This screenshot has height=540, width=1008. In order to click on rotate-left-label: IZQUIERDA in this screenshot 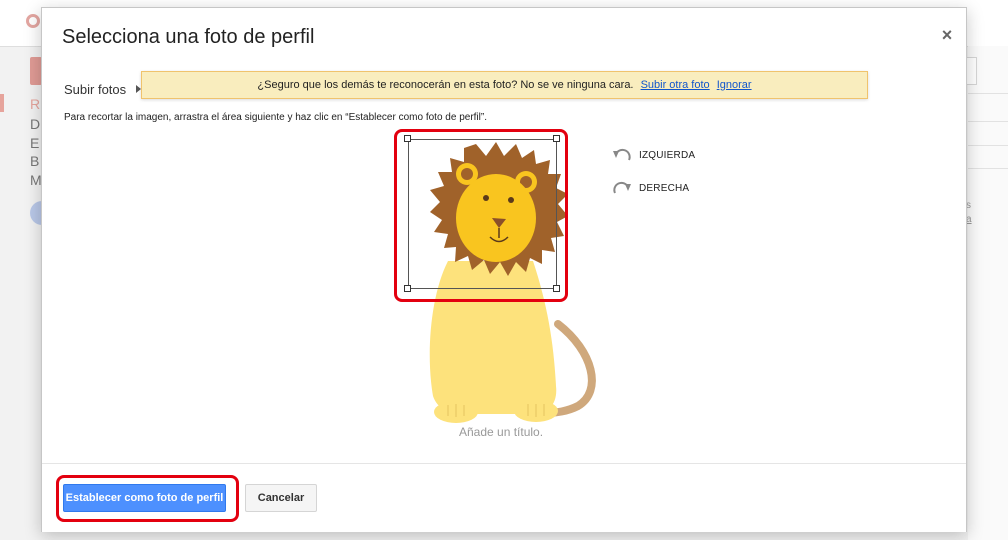, I will do `click(667, 155)`.